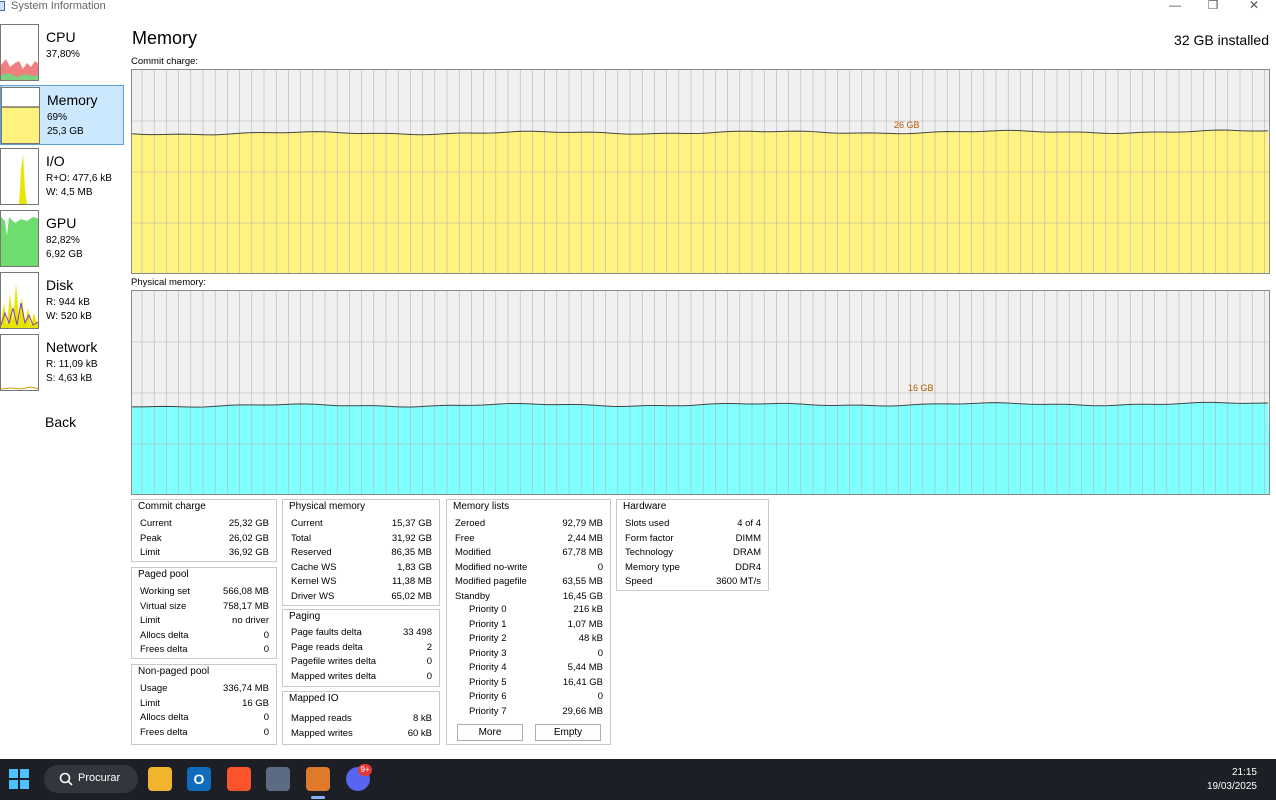 The image size is (1276, 800). Describe the element at coordinates (160, 779) in the screenshot. I see `file-explorer-icon` at that location.